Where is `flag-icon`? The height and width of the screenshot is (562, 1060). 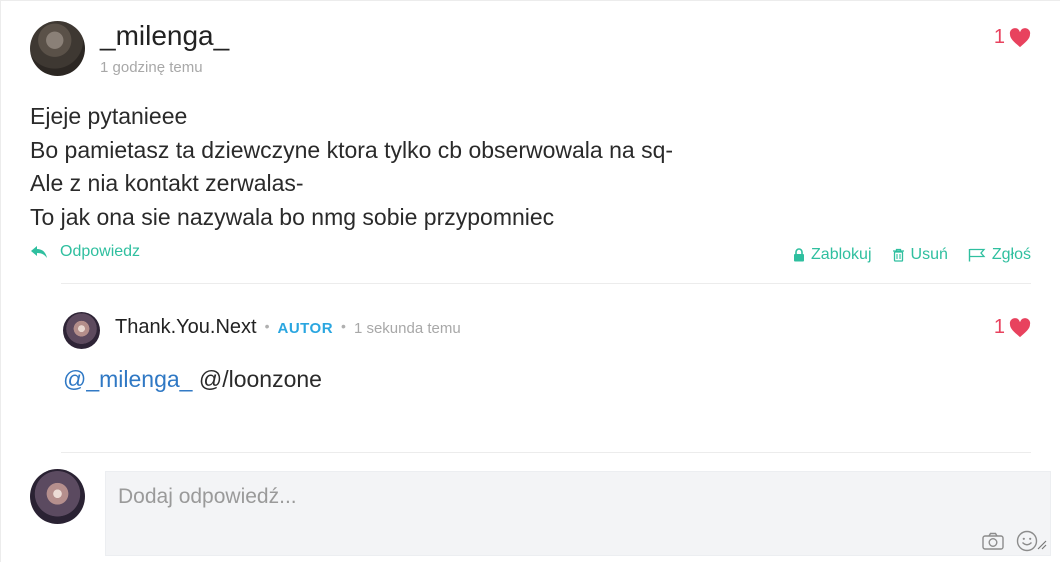 flag-icon is located at coordinates (977, 255).